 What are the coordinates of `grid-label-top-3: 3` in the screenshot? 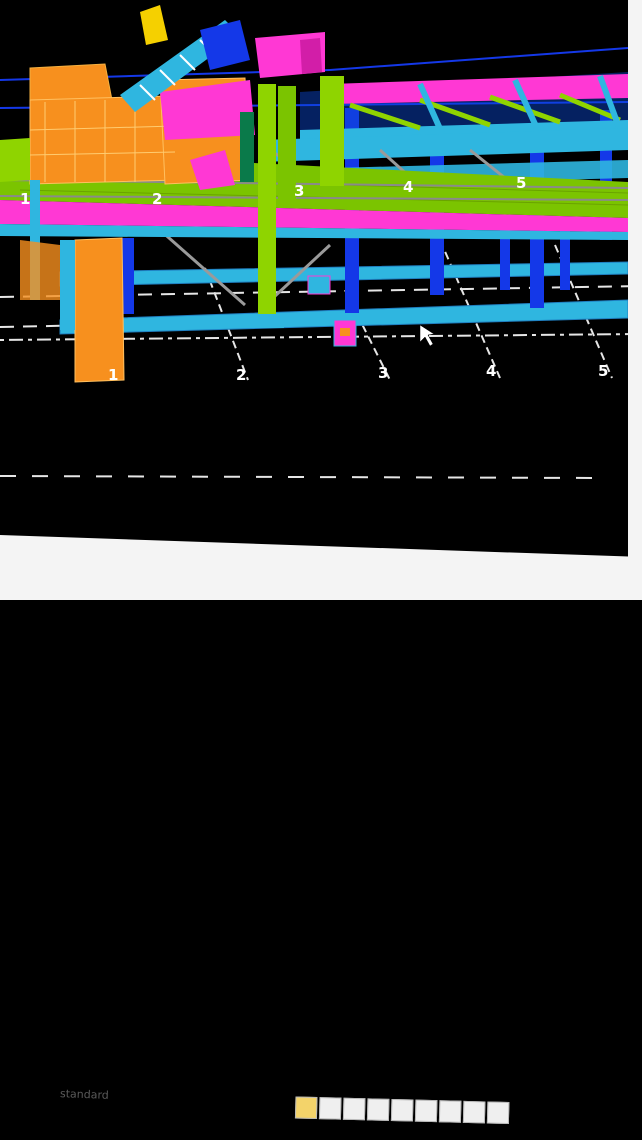 It's located at (299, 191).